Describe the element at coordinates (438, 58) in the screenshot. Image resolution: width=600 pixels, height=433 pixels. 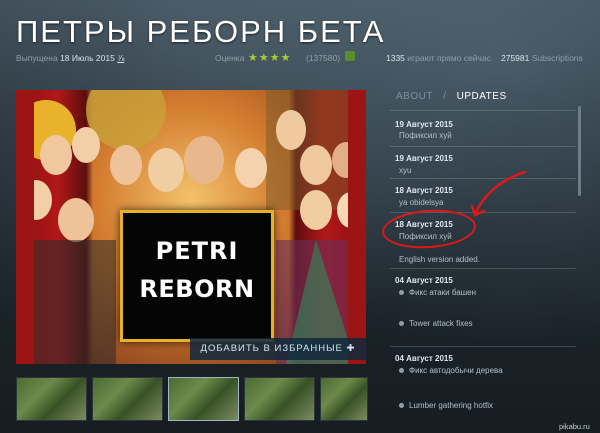
I see `playing-now: 1335 играют прямо сейчас` at that location.